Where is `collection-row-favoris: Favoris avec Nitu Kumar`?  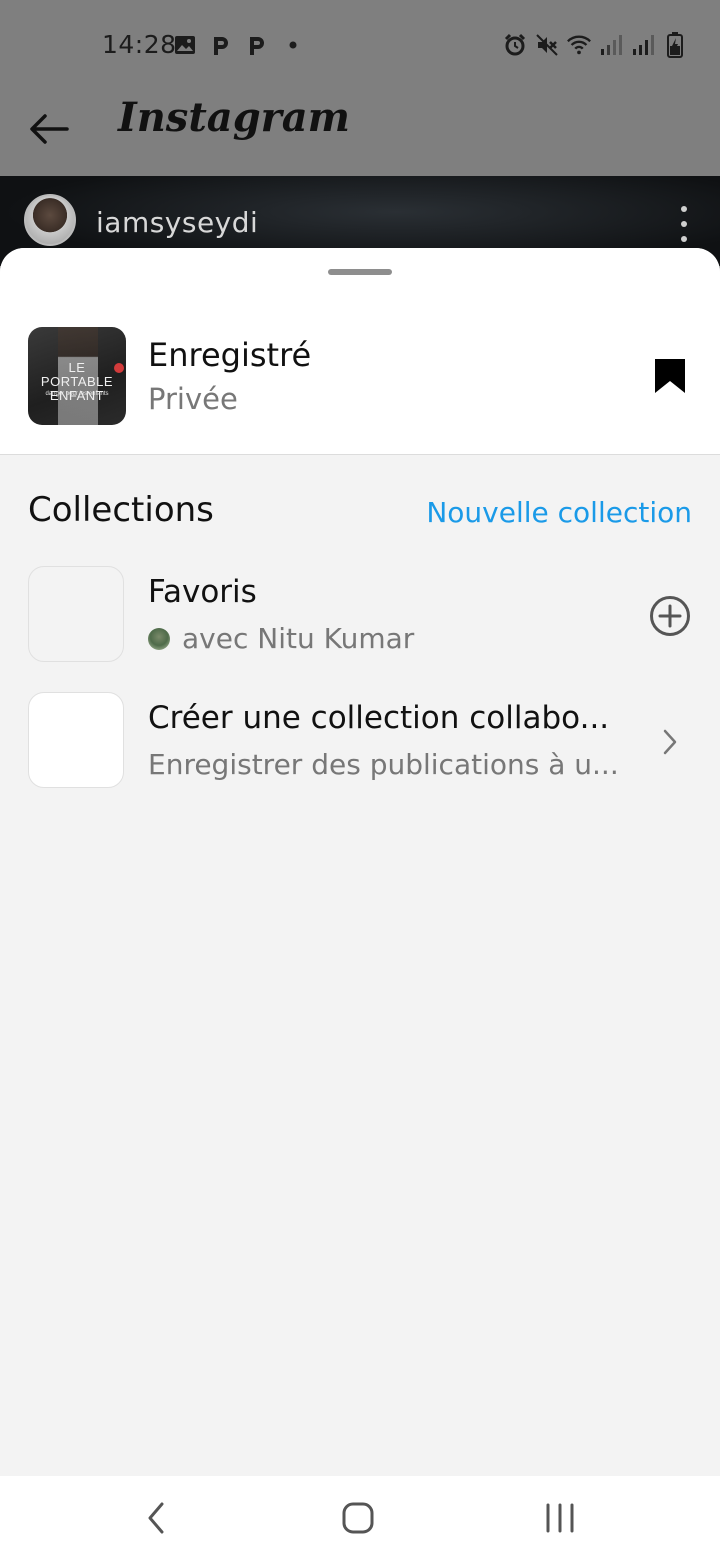 collection-row-favoris: Favoris avec Nitu Kumar is located at coordinates (360, 616).